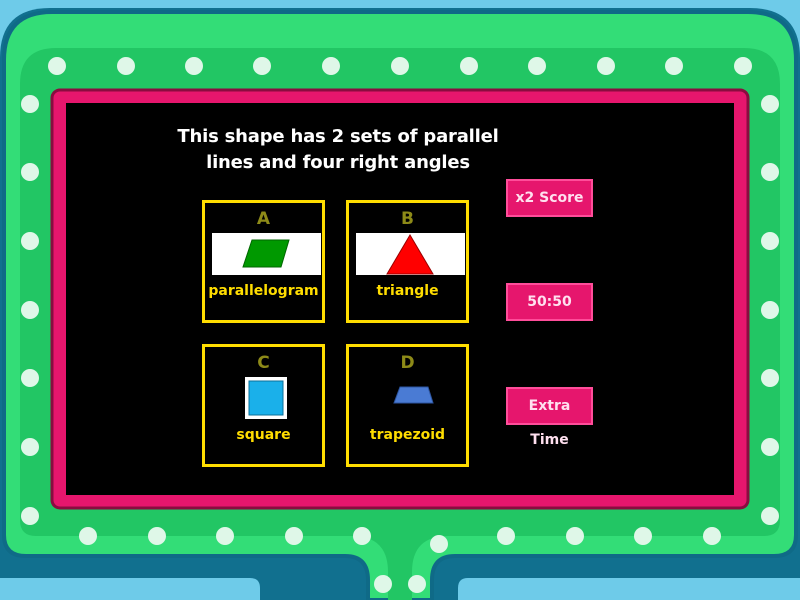 The width and height of the screenshot is (800, 600). What do you see at coordinates (549, 302) in the screenshot?
I see `fifty-fifty-button: 50:50` at bounding box center [549, 302].